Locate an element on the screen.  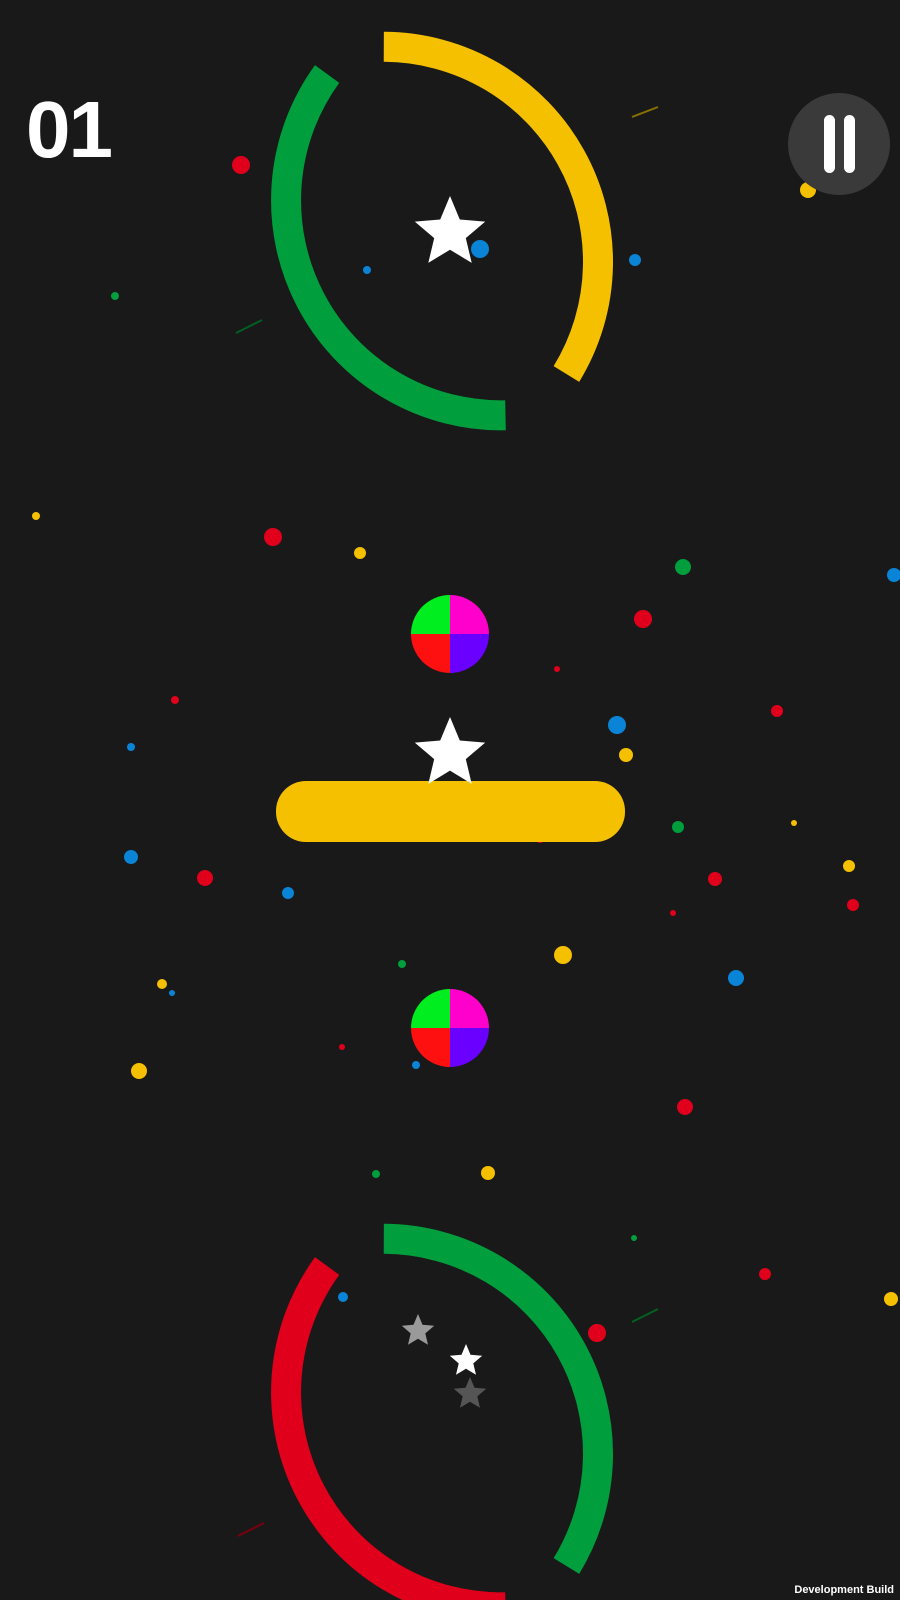
pause-button is located at coordinates (839, 144).